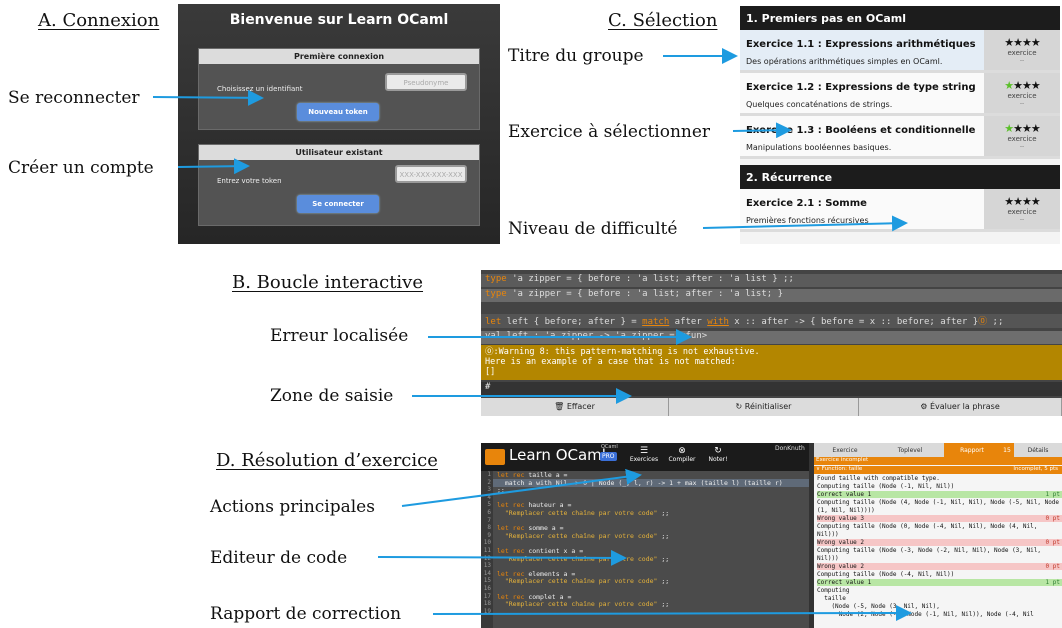  Describe the element at coordinates (560, 406) in the screenshot. I see `trash-icon: 🗑` at that location.